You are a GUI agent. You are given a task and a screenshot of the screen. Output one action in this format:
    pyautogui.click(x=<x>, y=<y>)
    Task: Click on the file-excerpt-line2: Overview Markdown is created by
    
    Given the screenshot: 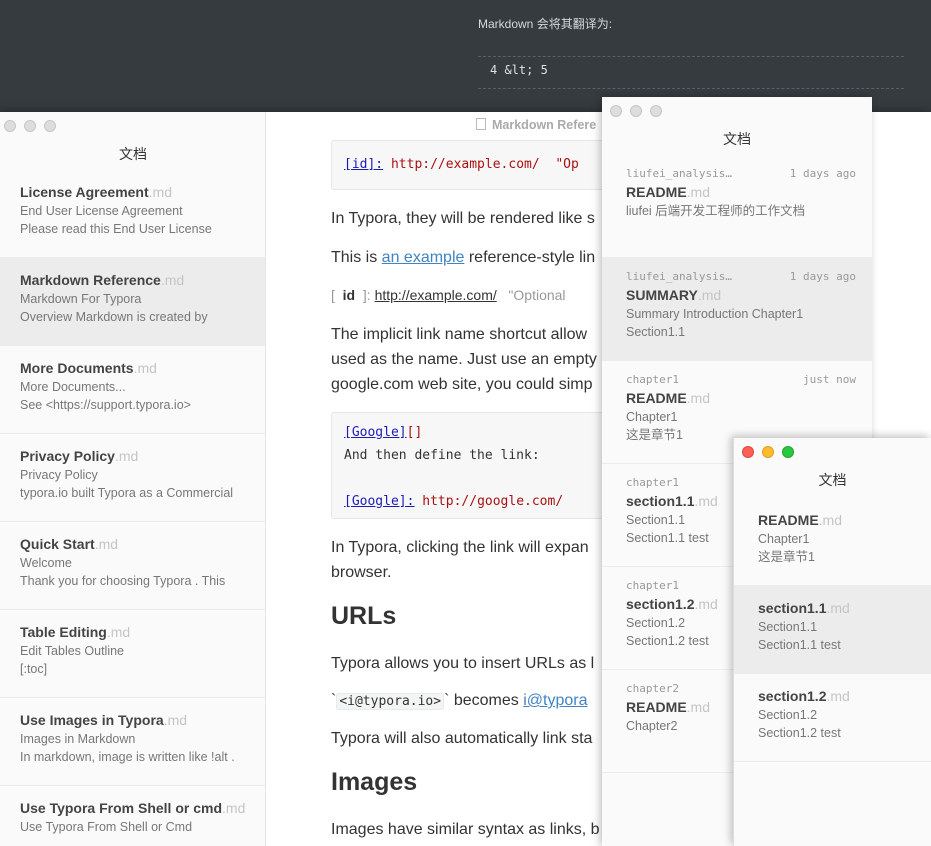 What is the action you would take?
    pyautogui.click(x=114, y=317)
    